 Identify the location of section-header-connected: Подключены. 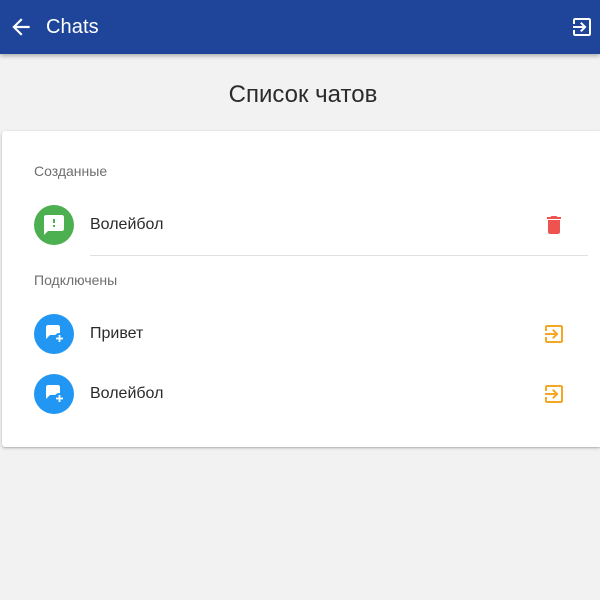
(76, 280).